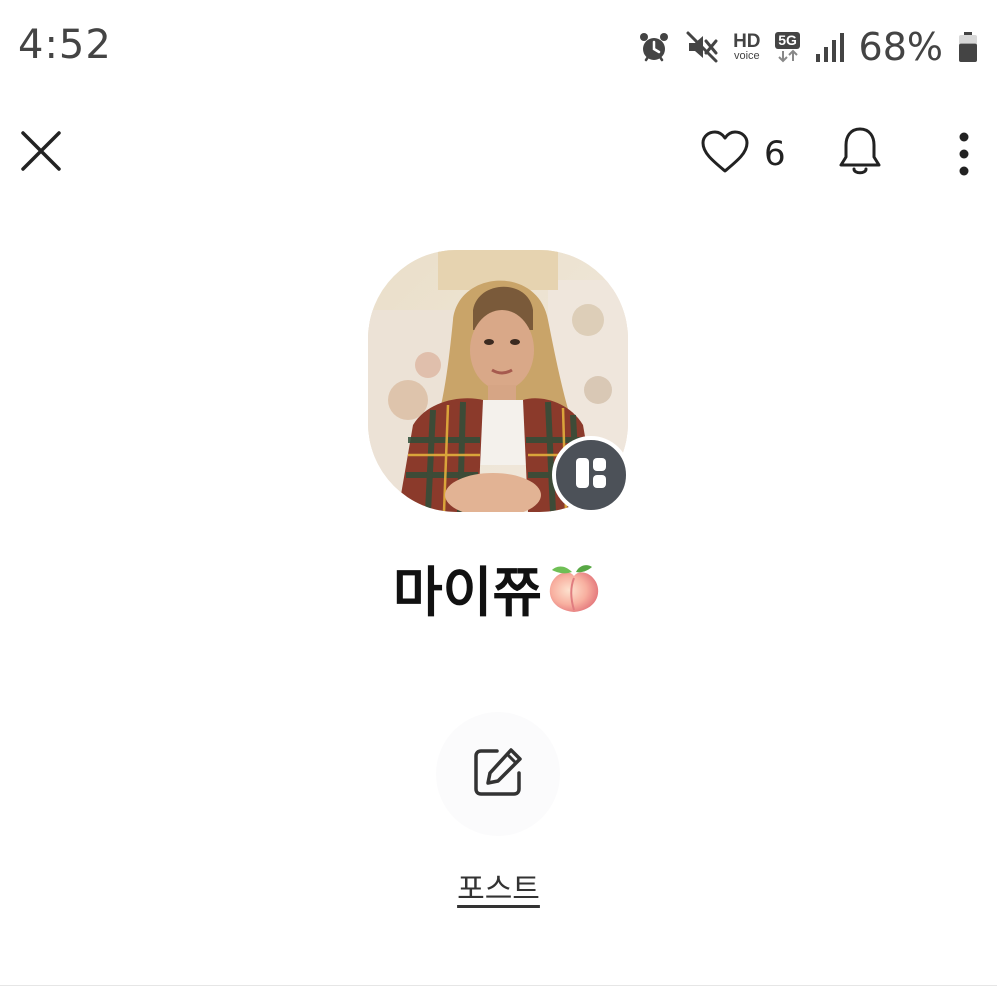  Describe the element at coordinates (702, 47) in the screenshot. I see `mute-icon` at that location.